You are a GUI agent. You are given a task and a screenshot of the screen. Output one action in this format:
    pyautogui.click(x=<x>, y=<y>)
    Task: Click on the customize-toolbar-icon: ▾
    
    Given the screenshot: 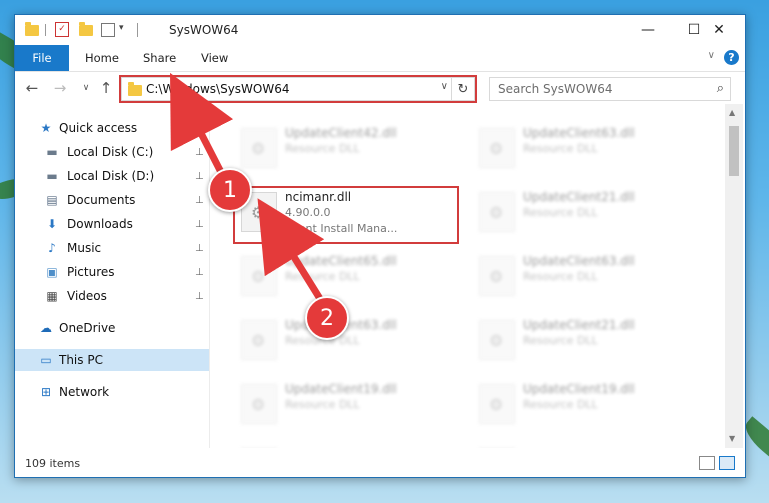 What is the action you would take?
    pyautogui.click(x=121, y=31)
    